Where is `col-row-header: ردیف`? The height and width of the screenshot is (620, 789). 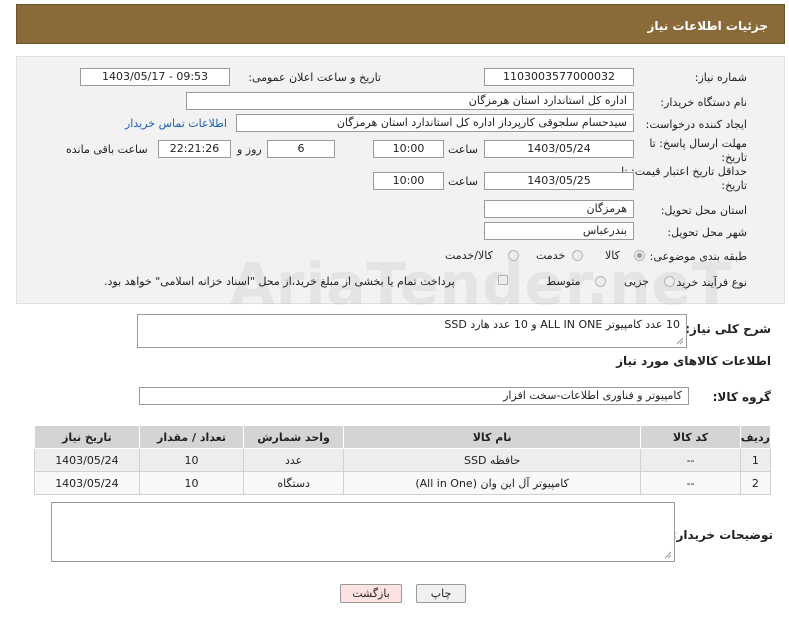 col-row-header: ردیف is located at coordinates (755, 437).